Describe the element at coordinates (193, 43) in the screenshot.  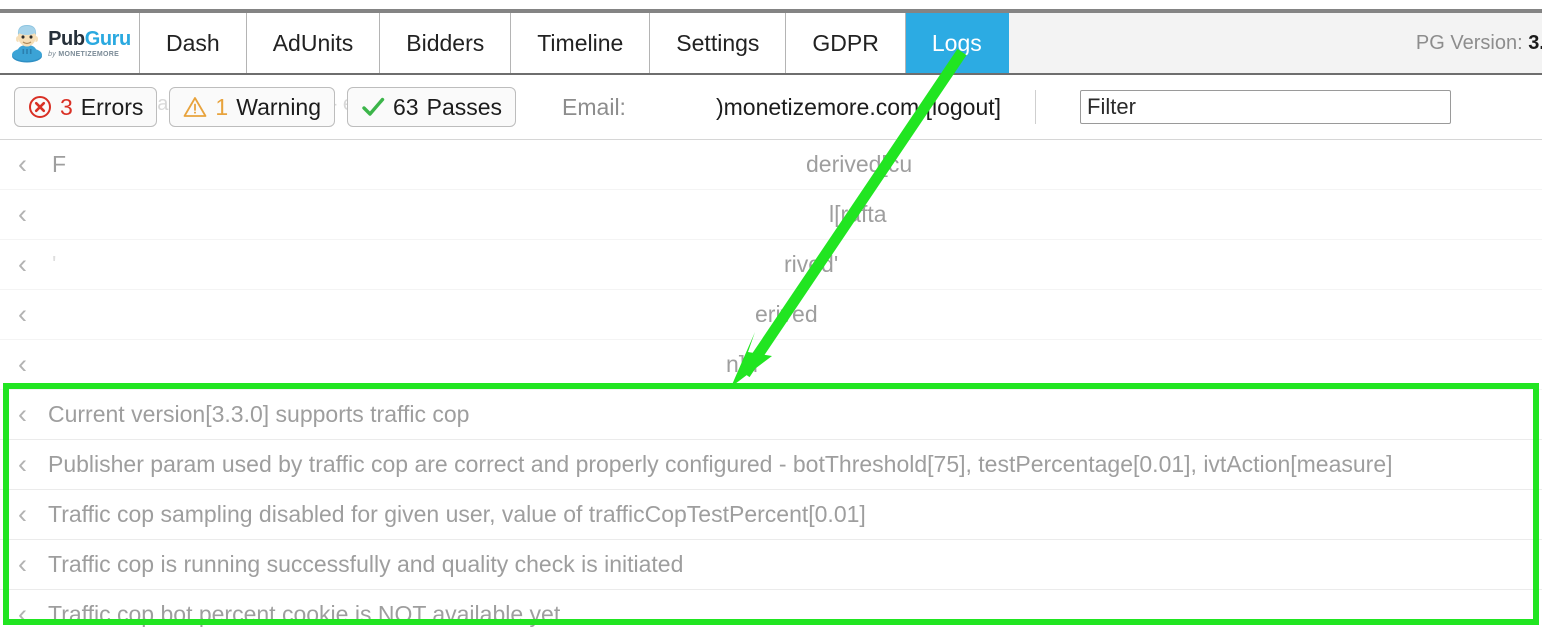
I see `tab-dash: Dash` at that location.